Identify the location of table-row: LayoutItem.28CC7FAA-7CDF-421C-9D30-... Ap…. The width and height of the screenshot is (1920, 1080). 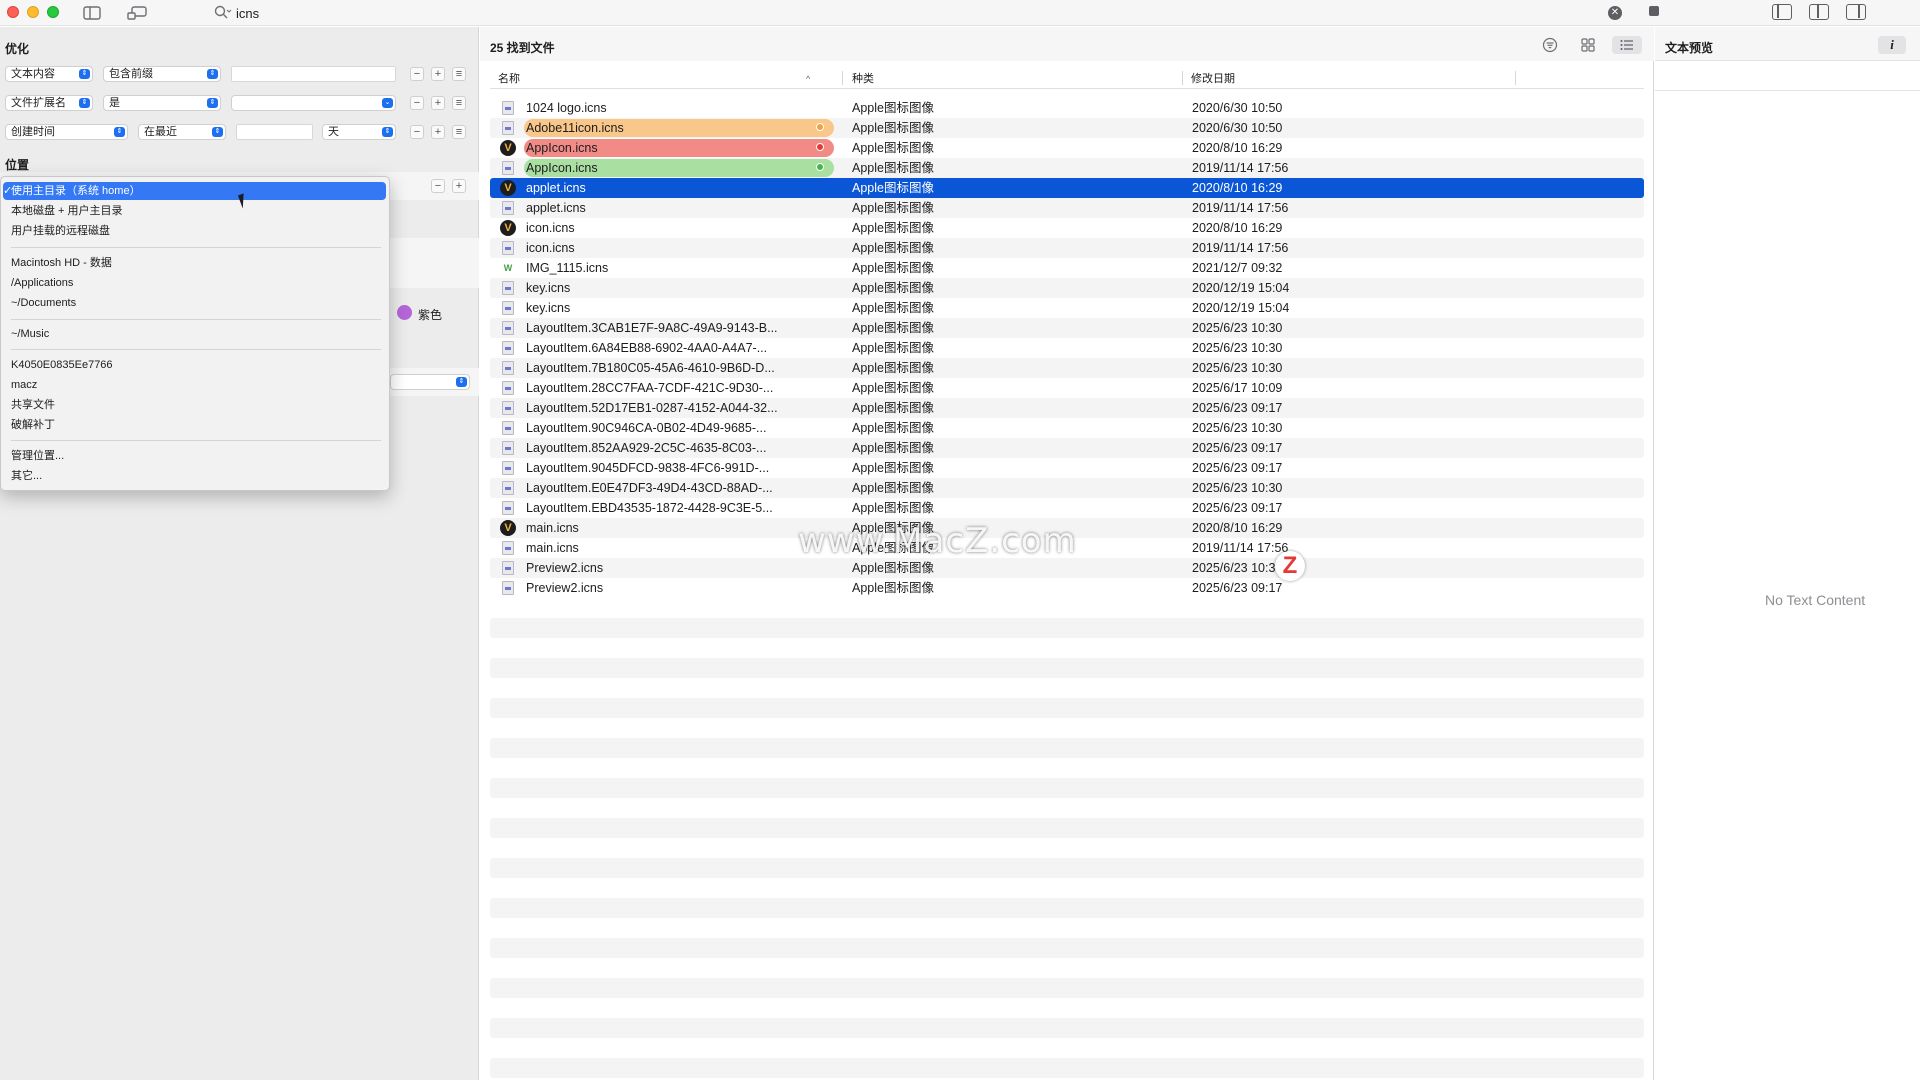
(1067, 388).